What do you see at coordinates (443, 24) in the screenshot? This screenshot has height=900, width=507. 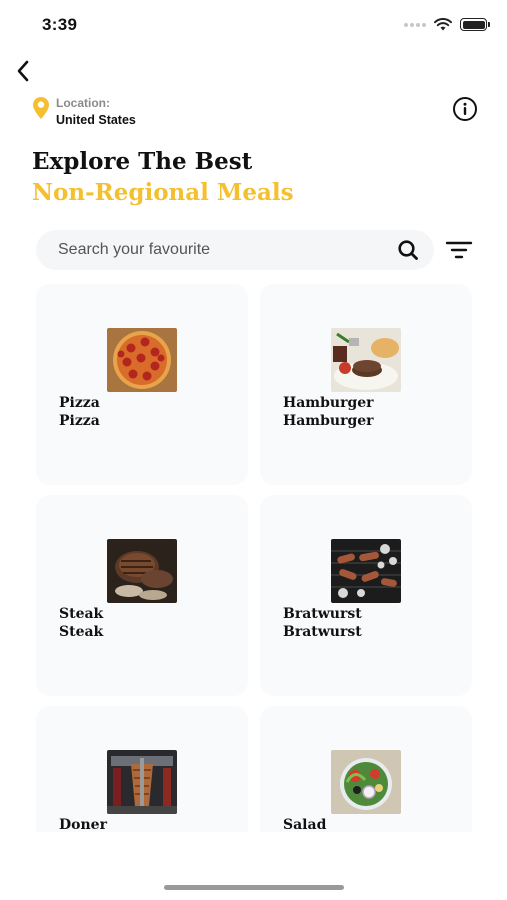 I see `wifi-icon` at bounding box center [443, 24].